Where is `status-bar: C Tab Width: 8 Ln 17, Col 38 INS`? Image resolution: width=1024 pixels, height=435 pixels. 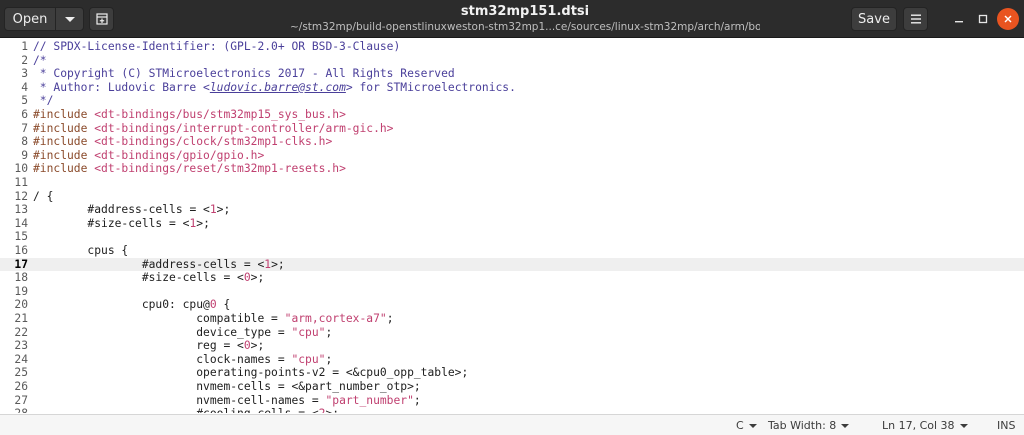
status-bar: C Tab Width: 8 Ln 17, Col 38 INS is located at coordinates (512, 424).